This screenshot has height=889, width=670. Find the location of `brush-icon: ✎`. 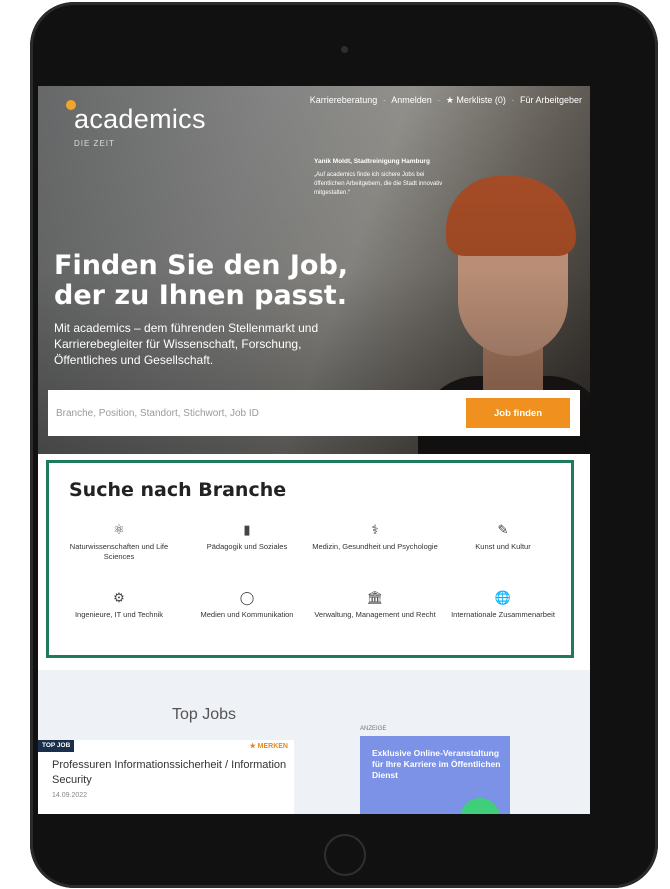

brush-icon: ✎ is located at coordinates (503, 529).